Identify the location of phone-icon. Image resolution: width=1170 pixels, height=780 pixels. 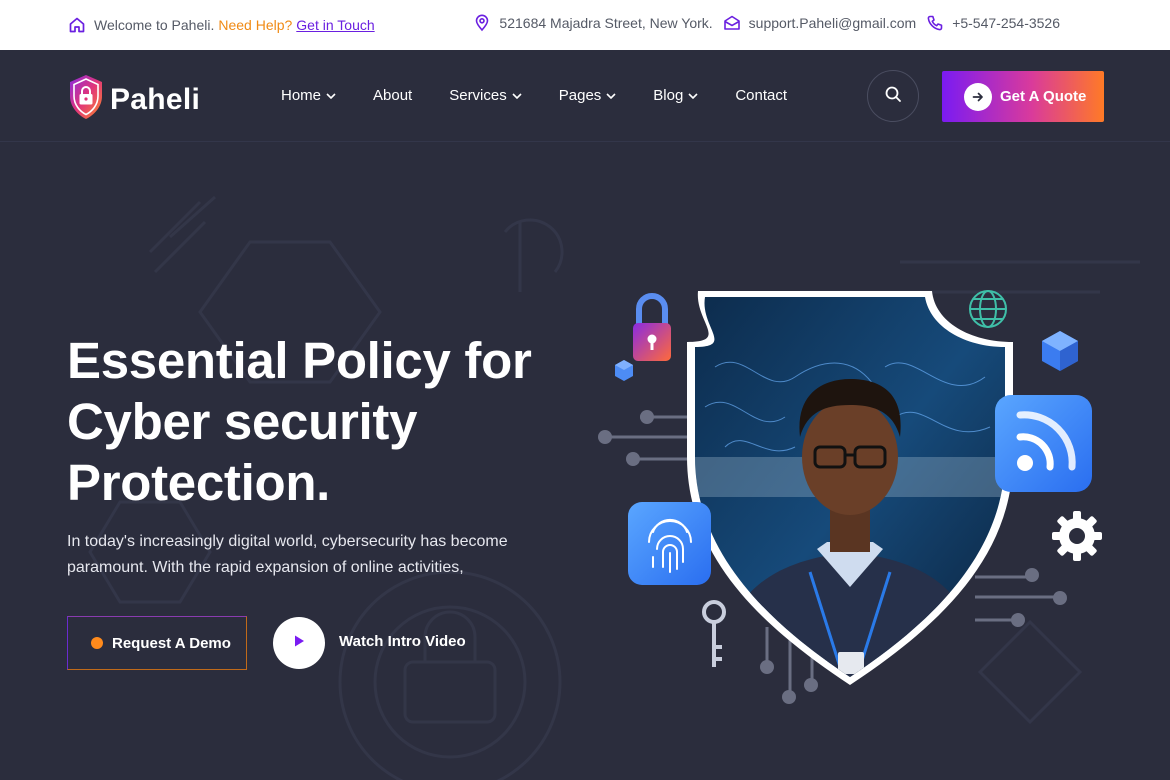
(935, 23).